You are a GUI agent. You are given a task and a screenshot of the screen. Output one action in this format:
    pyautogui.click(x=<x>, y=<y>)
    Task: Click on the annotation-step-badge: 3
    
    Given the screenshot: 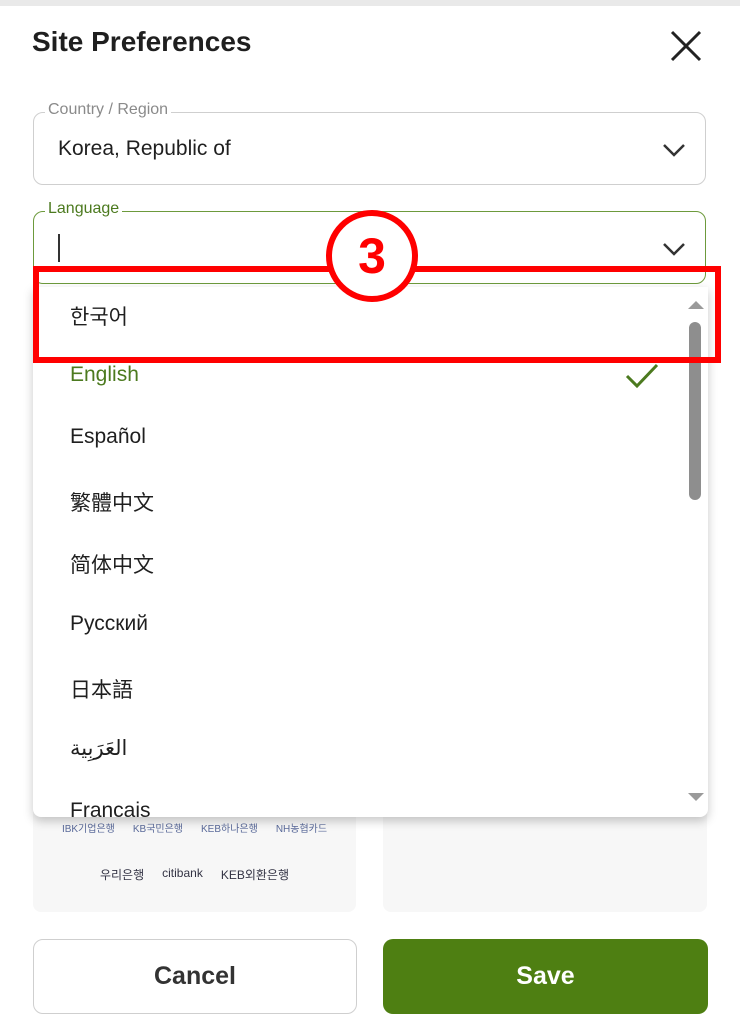 What is the action you would take?
    pyautogui.click(x=372, y=256)
    